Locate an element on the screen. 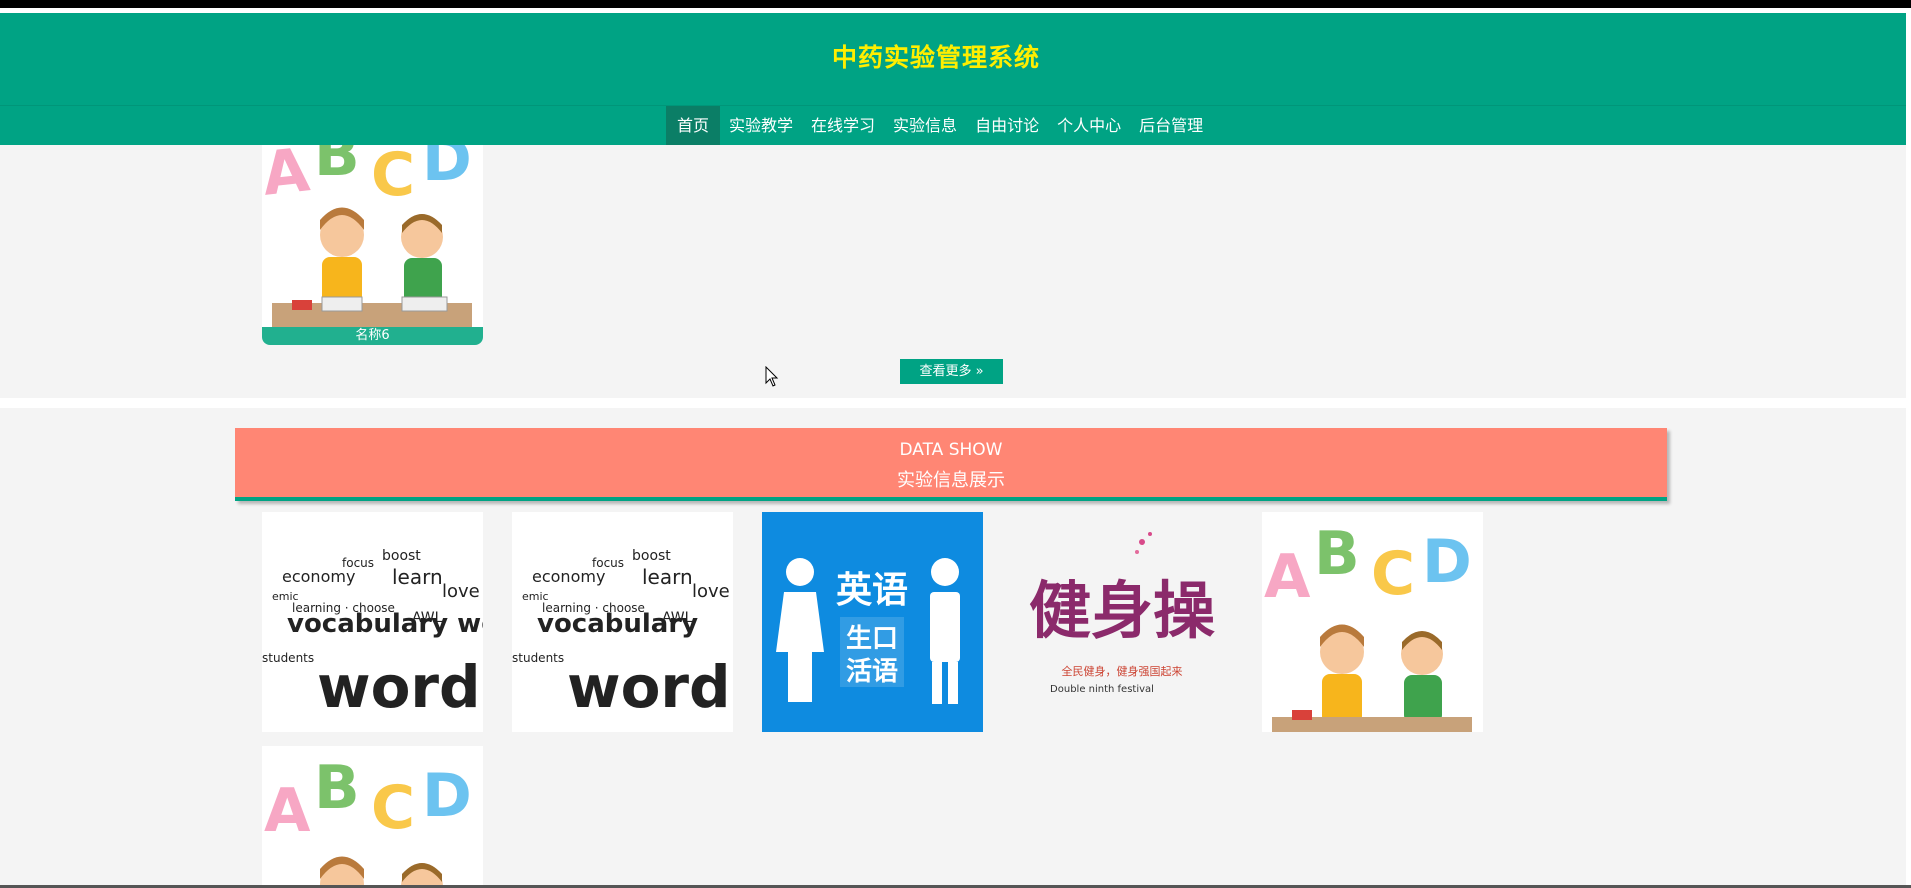 This screenshot has width=1911, height=888. nav-item-home: 首页 is located at coordinates (693, 125).